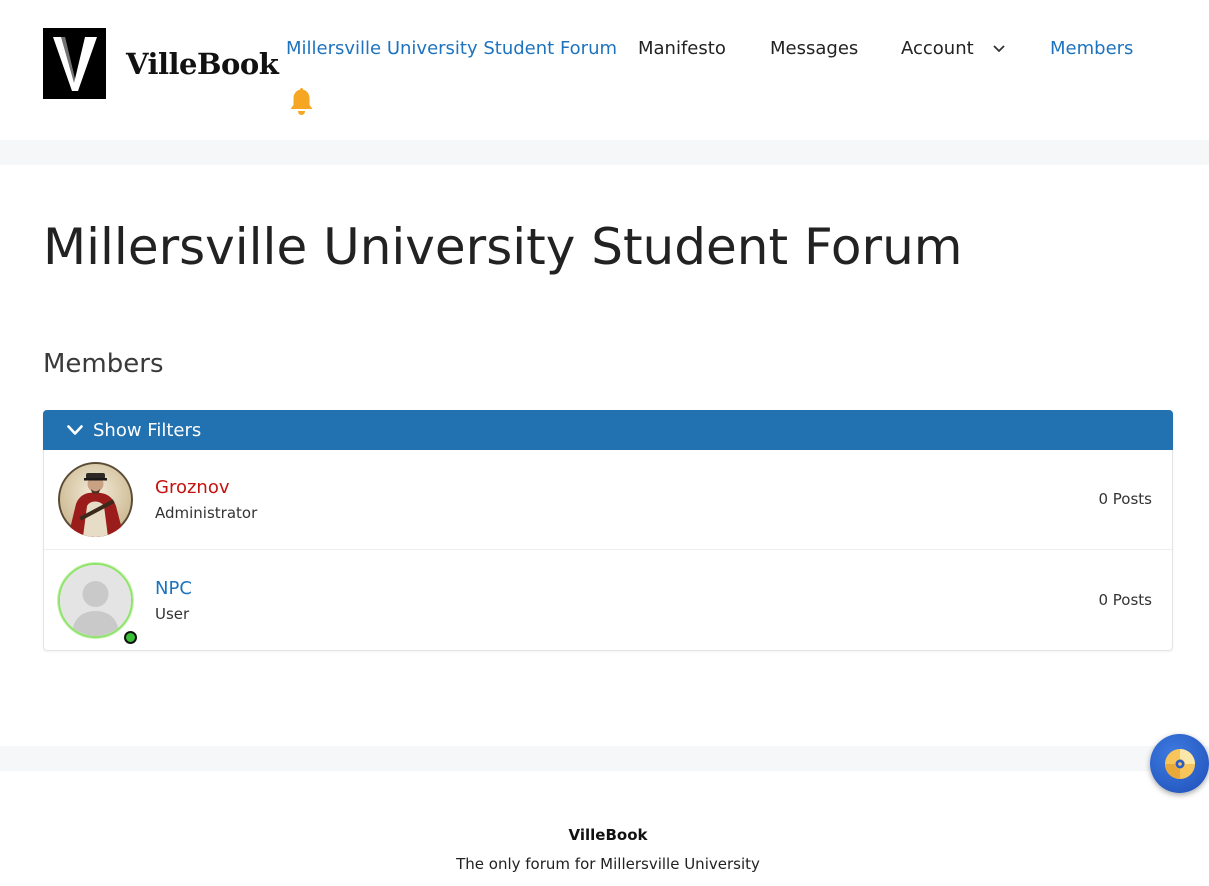  What do you see at coordinates (173, 588) in the screenshot?
I see `member-name-link: NPC` at bounding box center [173, 588].